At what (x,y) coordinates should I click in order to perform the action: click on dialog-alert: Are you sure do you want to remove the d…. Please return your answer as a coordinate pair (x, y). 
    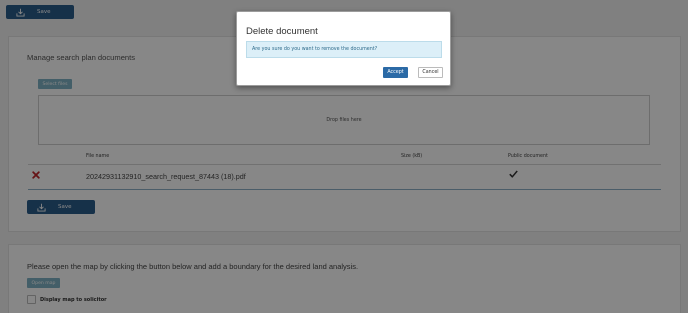
    Looking at the image, I should click on (344, 49).